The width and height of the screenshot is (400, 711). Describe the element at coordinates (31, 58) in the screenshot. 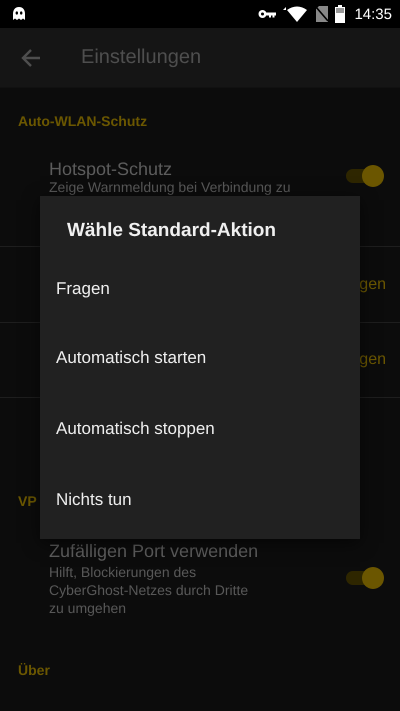

I see `back-arrow-icon` at that location.